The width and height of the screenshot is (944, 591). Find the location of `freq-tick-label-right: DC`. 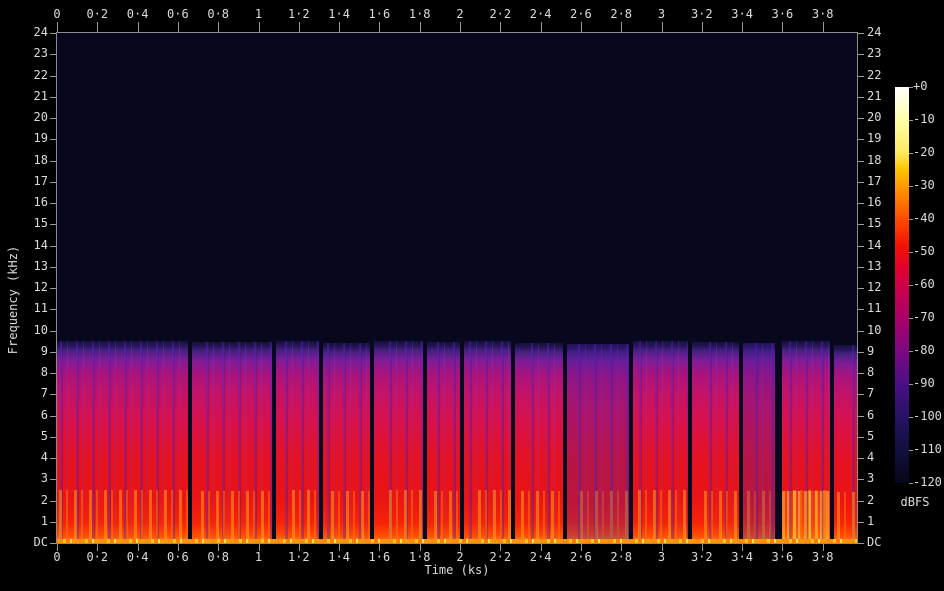

freq-tick-label-right: DC is located at coordinates (874, 542).